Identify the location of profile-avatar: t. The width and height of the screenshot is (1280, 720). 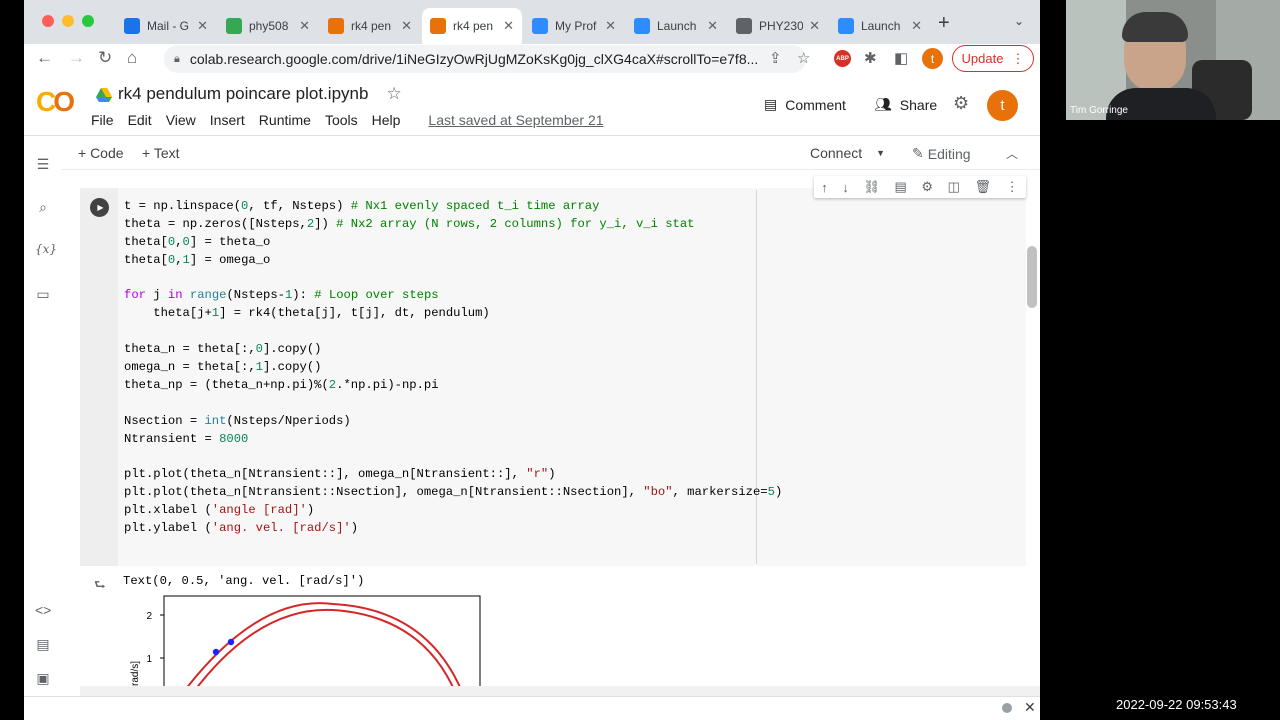
(932, 58).